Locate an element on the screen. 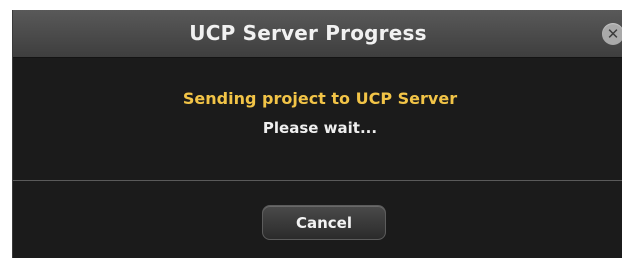 The width and height of the screenshot is (622, 258). status-message: Sending project to UCP Server is located at coordinates (320, 98).